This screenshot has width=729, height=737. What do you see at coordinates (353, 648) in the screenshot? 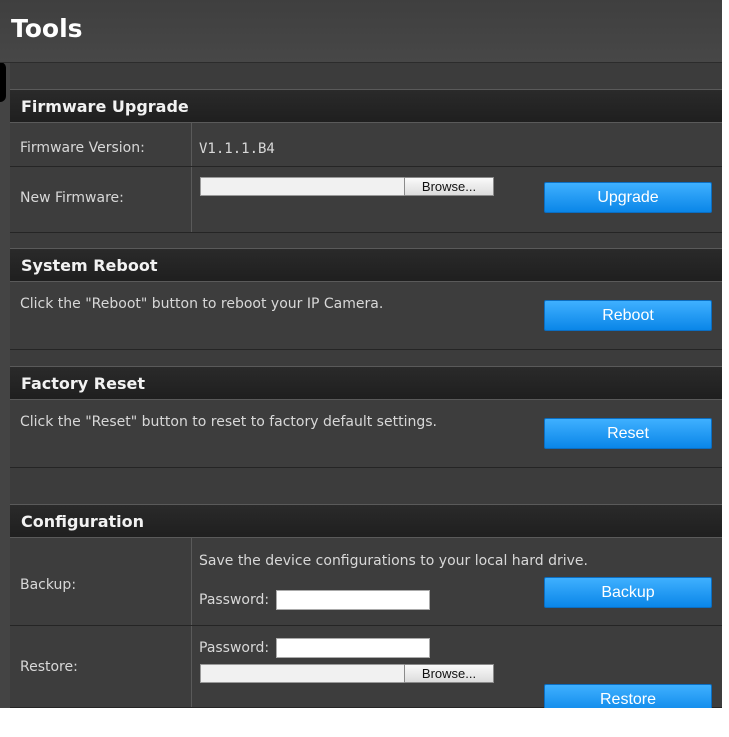
I see `restore-password-input` at bounding box center [353, 648].